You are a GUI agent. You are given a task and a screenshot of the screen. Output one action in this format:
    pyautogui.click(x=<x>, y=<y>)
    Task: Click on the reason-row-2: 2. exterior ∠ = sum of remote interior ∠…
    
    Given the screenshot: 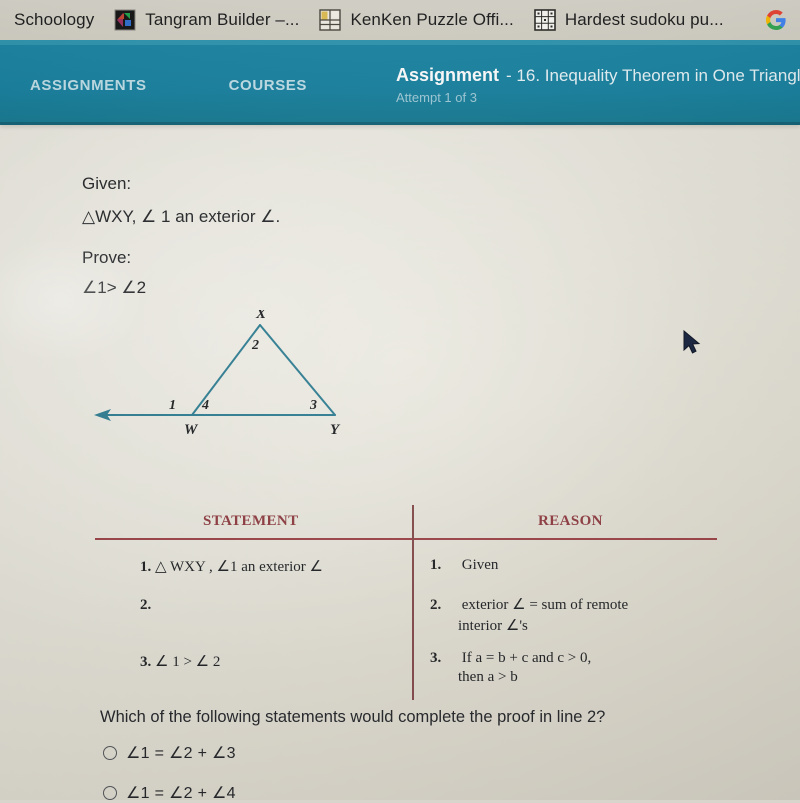 What is the action you would take?
    pyautogui.click(x=529, y=615)
    